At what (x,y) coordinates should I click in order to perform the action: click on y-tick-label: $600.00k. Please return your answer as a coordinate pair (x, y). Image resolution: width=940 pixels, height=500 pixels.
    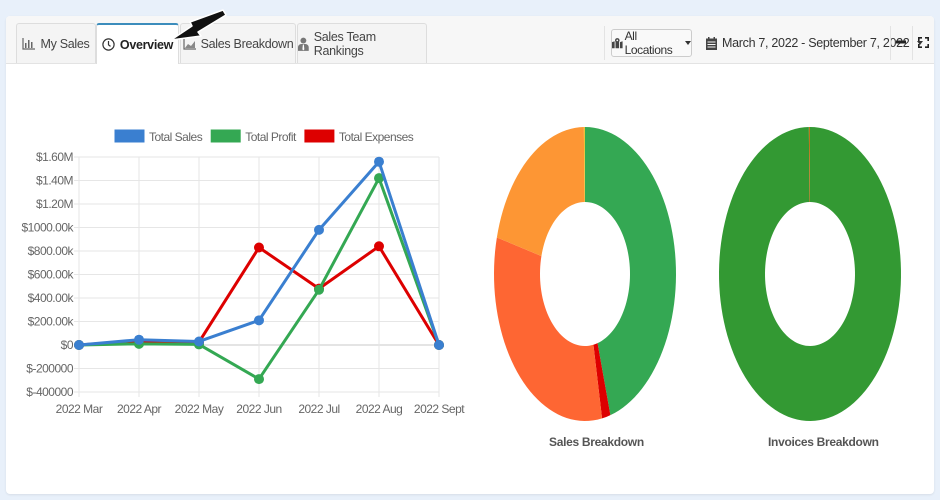
    Looking at the image, I should click on (51, 275).